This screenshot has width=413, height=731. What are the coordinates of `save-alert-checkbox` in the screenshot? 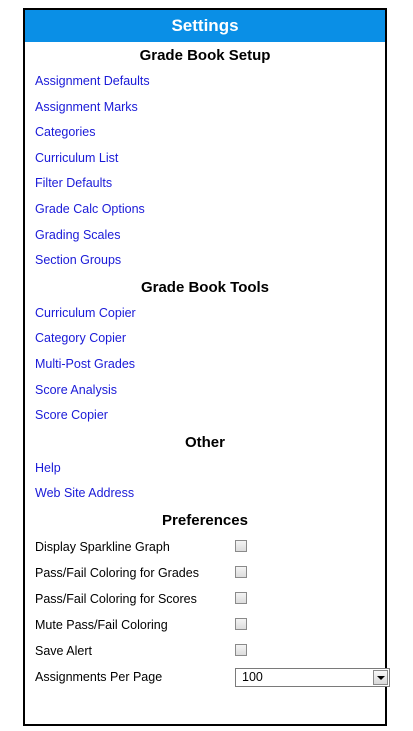 It's located at (241, 649).